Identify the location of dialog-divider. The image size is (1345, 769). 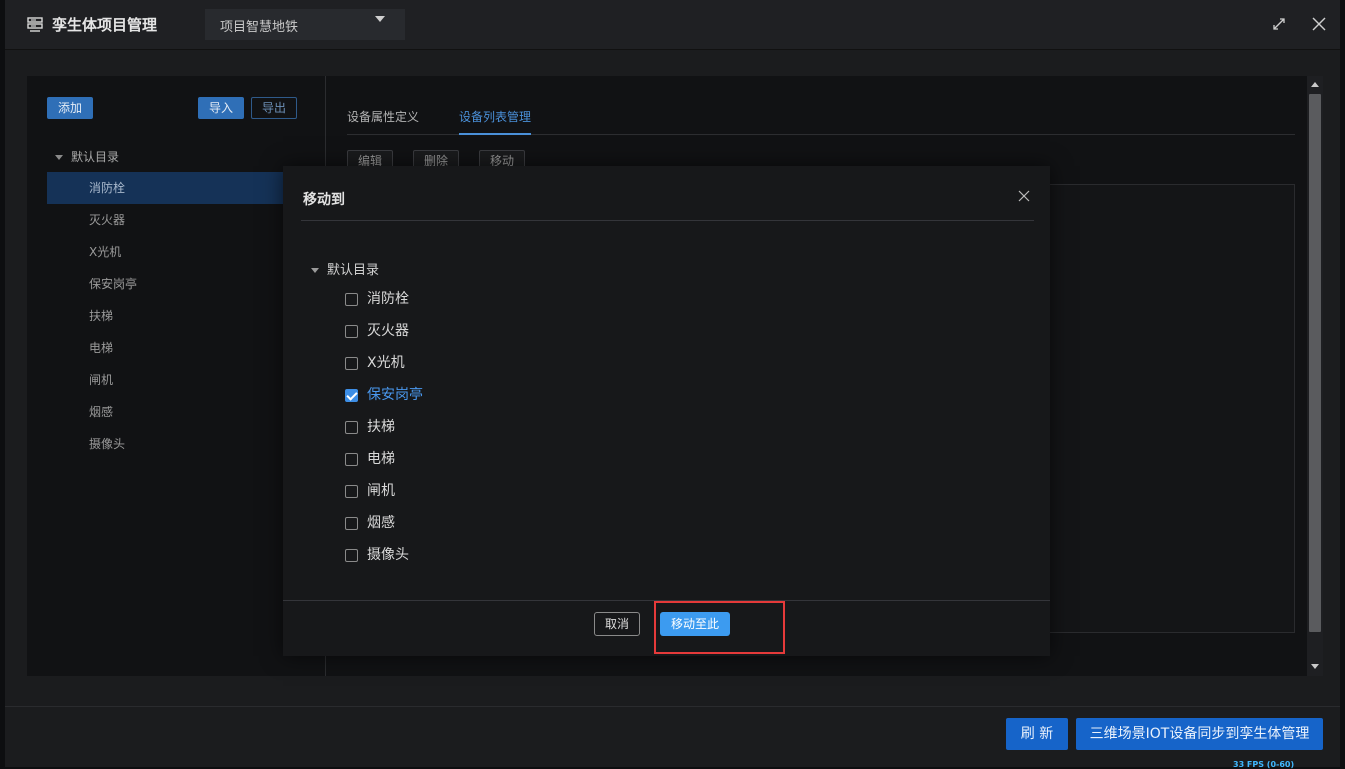
(667, 220).